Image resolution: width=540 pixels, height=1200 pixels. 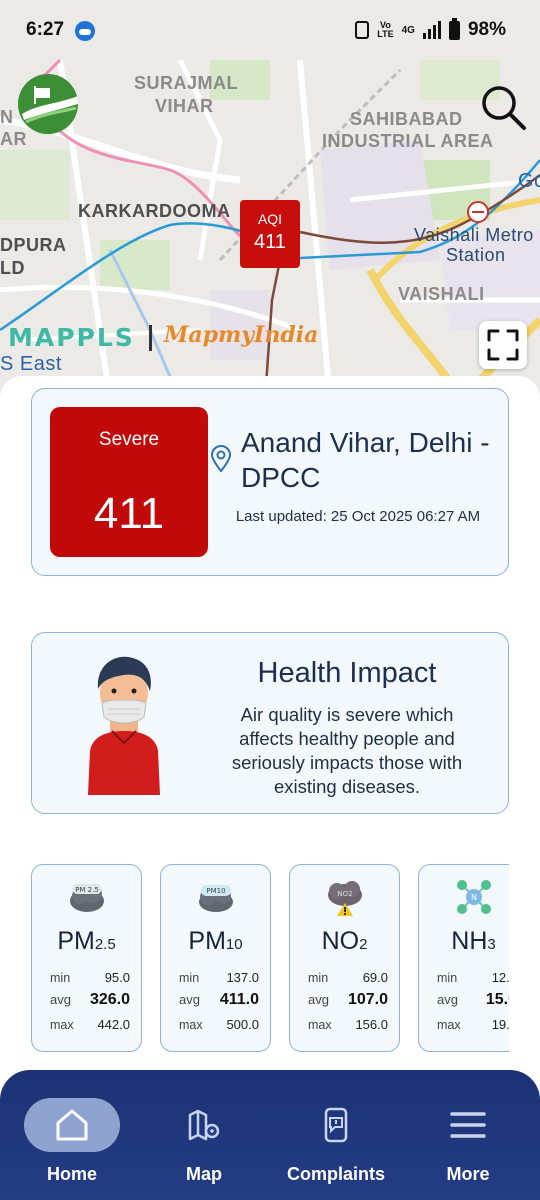 I want to click on min-value: 95.0, so click(x=117, y=977).